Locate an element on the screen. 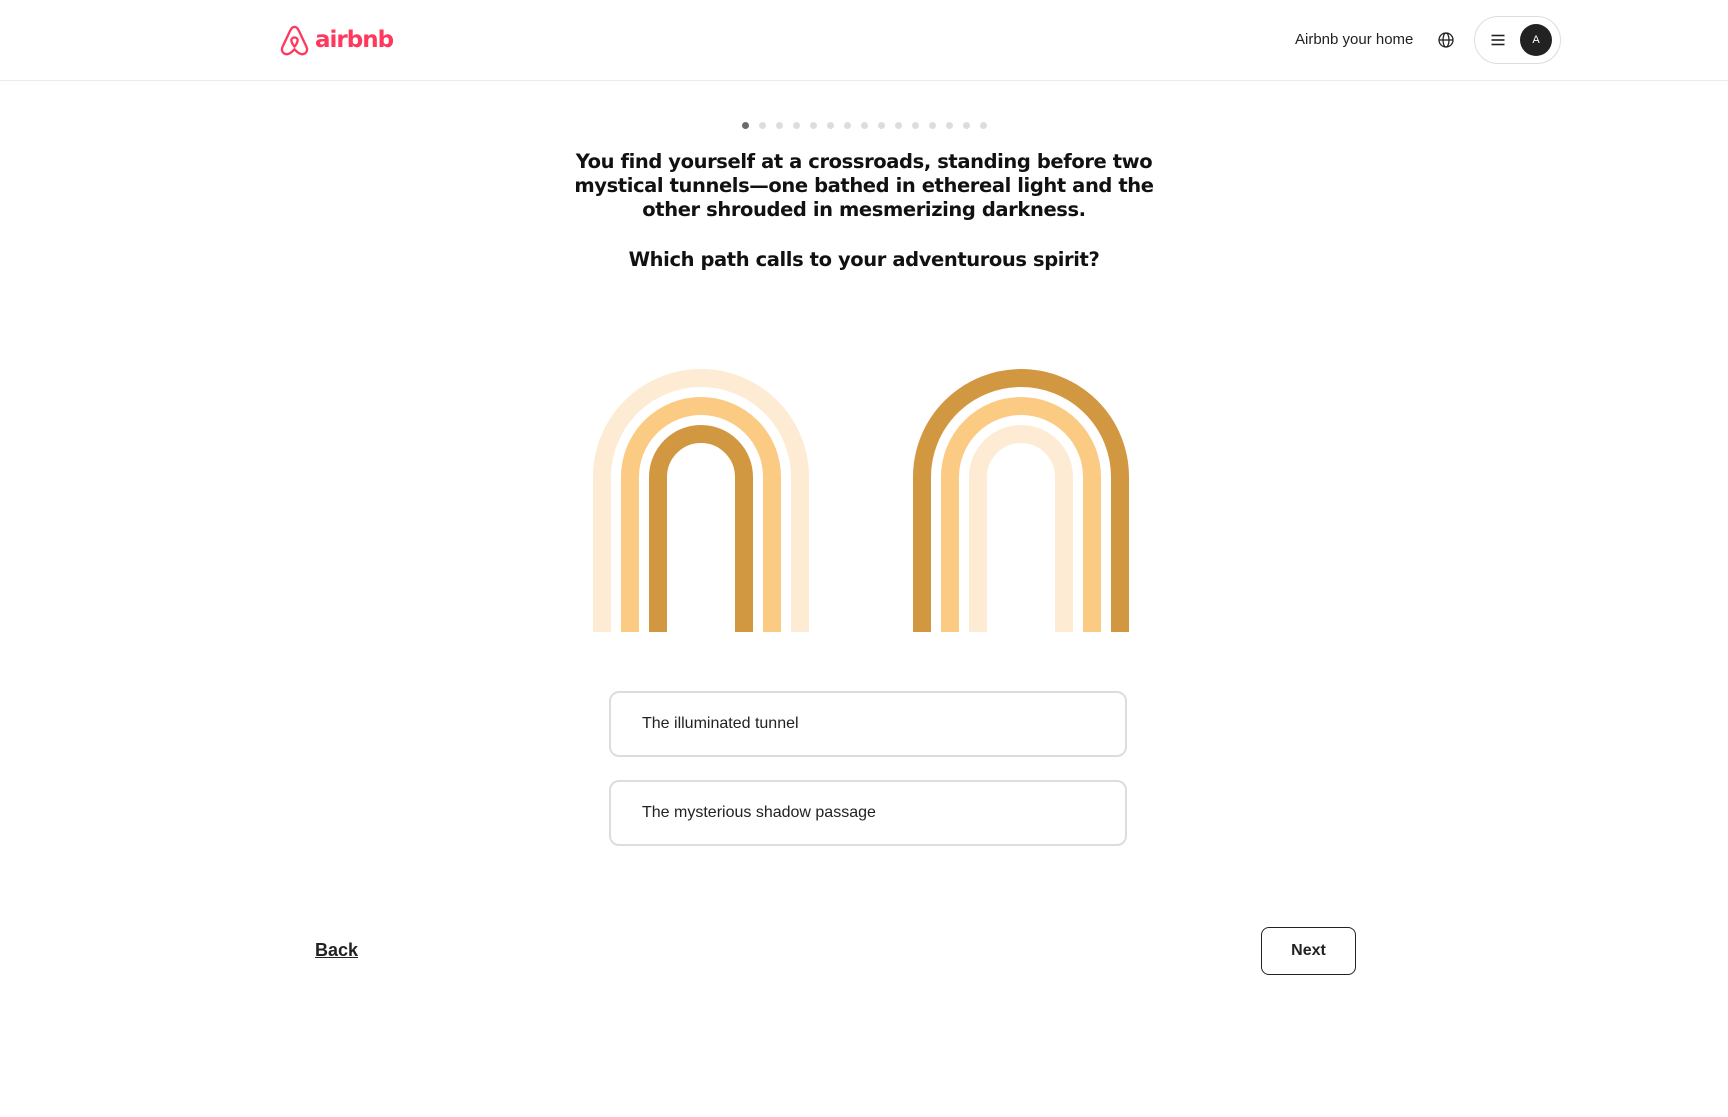 This screenshot has height=1117, width=1728. illuminated-tunnel-arch is located at coordinates (701, 500).